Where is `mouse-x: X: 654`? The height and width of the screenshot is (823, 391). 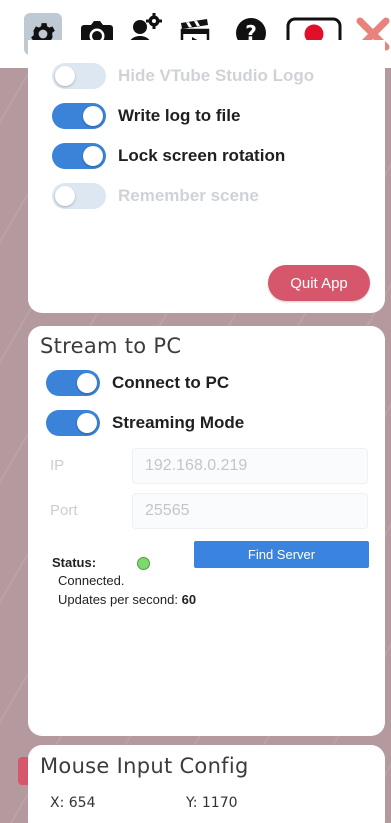
mouse-x: X: 654 is located at coordinates (73, 803).